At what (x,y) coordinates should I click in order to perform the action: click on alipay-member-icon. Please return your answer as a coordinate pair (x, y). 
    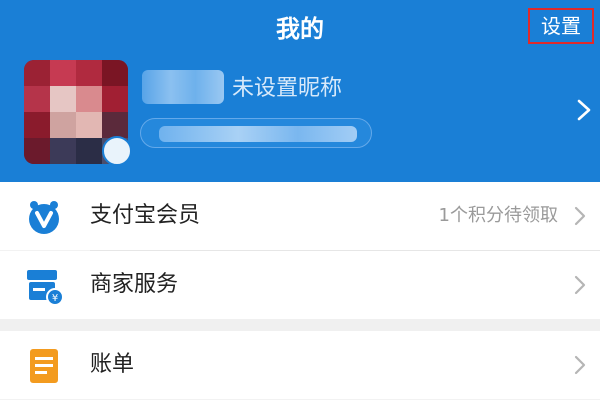
    Looking at the image, I should click on (44, 217).